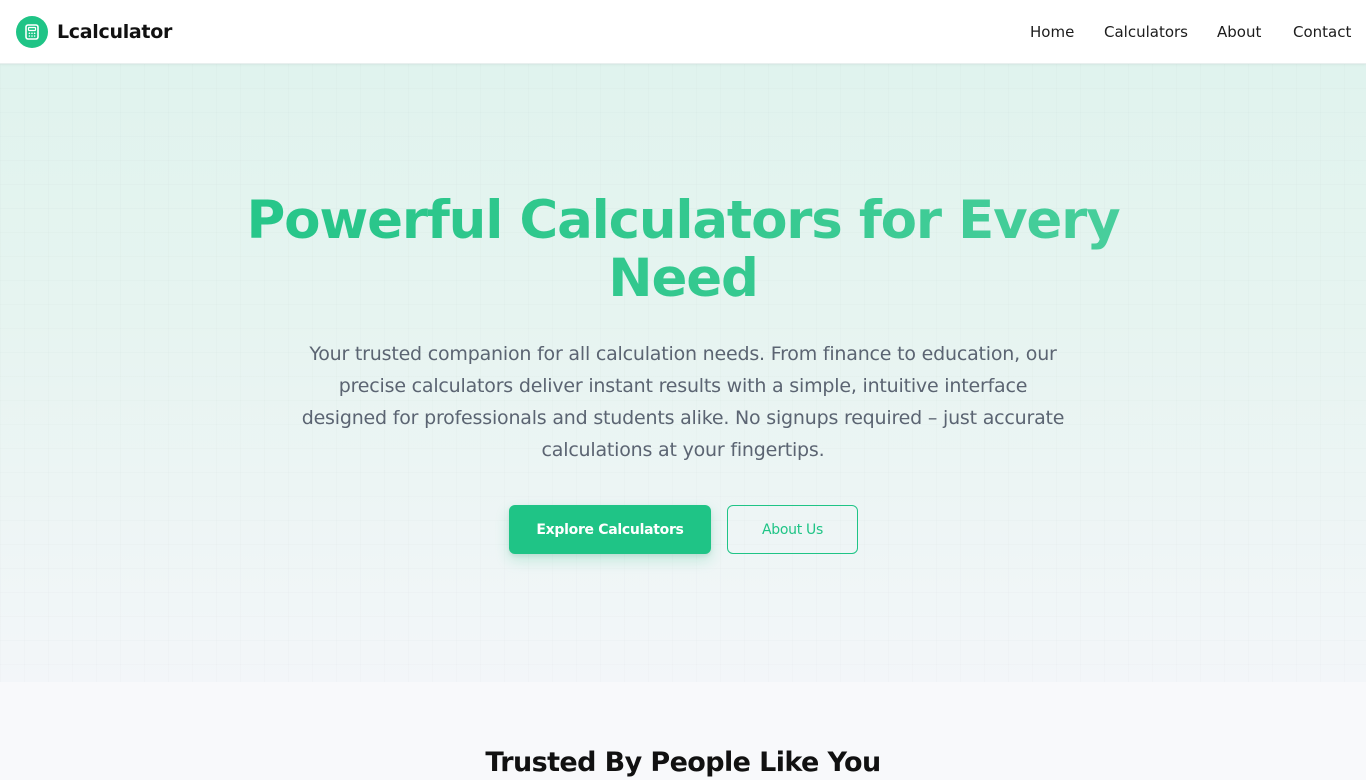 This screenshot has width=1366, height=780. I want to click on nav-link-contact: Contact, so click(1322, 32).